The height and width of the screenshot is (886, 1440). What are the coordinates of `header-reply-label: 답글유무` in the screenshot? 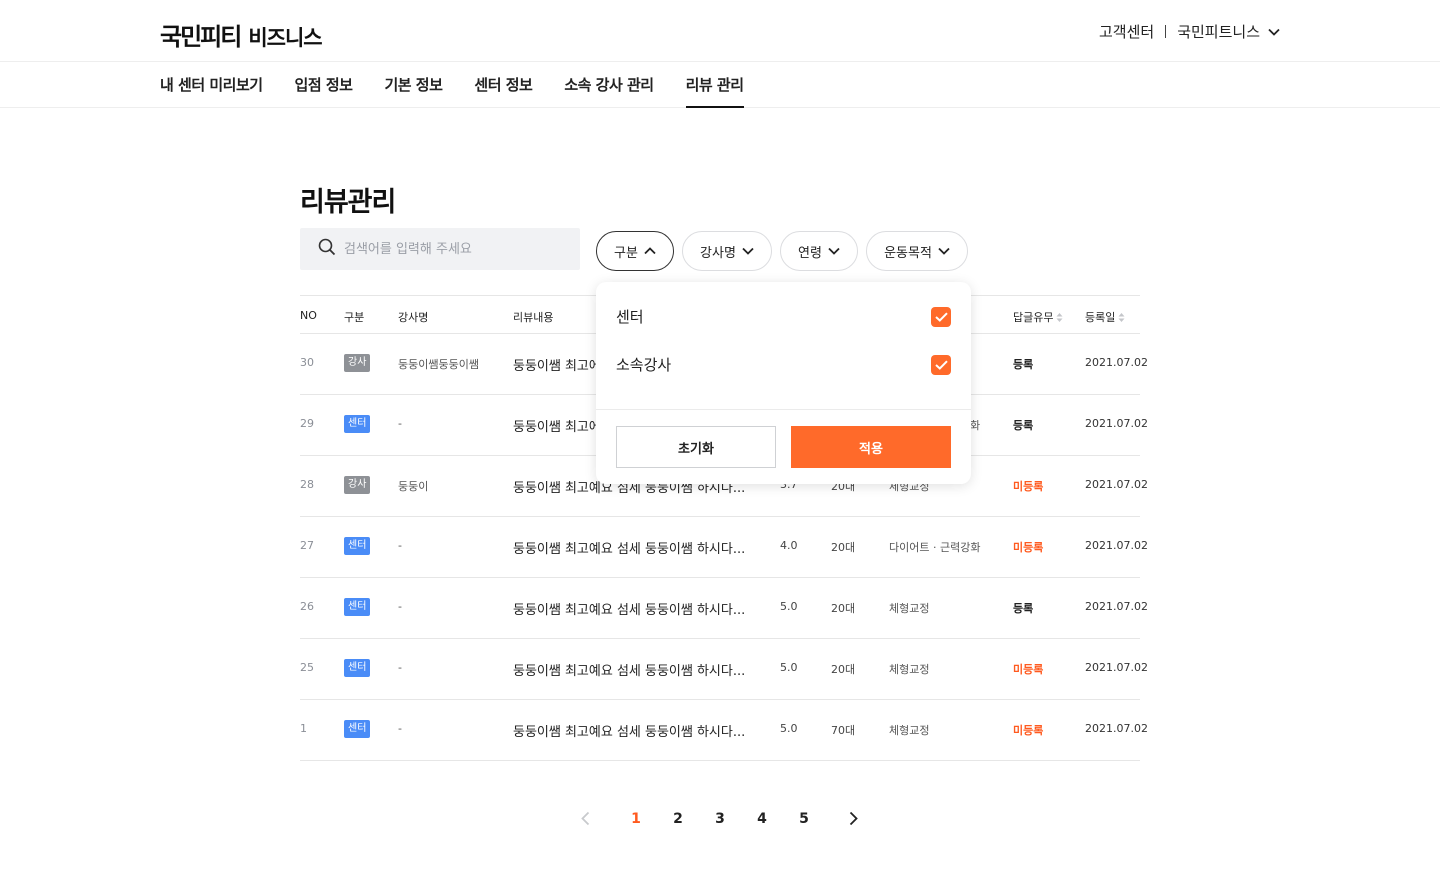 It's located at (1033, 317).